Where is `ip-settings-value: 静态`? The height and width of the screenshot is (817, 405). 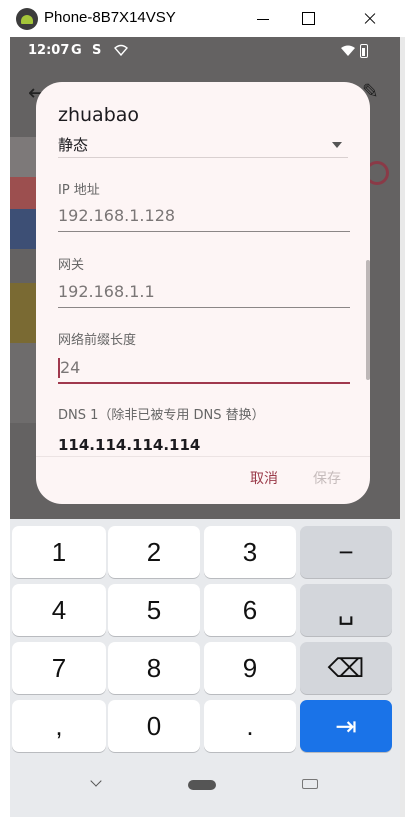
ip-settings-value: 静态 is located at coordinates (73, 145).